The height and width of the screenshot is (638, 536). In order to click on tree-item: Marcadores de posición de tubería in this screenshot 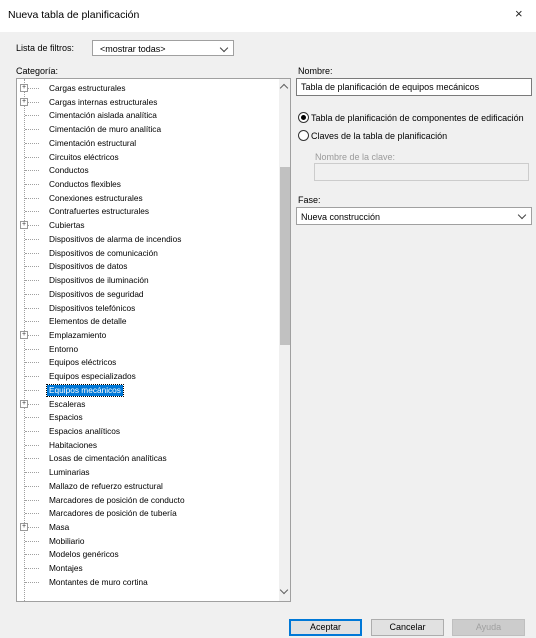, I will do `click(147, 513)`.